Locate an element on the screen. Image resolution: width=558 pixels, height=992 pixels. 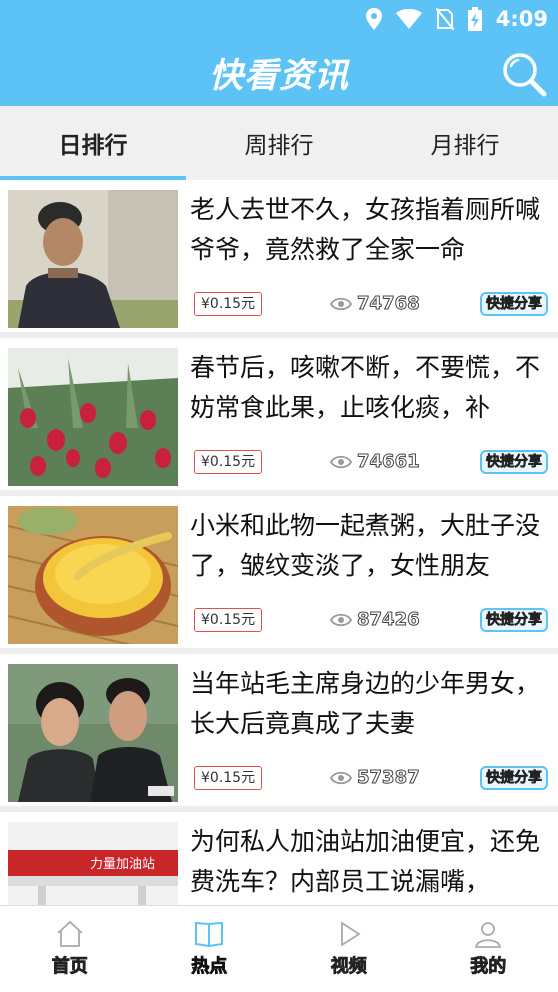
tab-monthly: 月排行 is located at coordinates (465, 143).